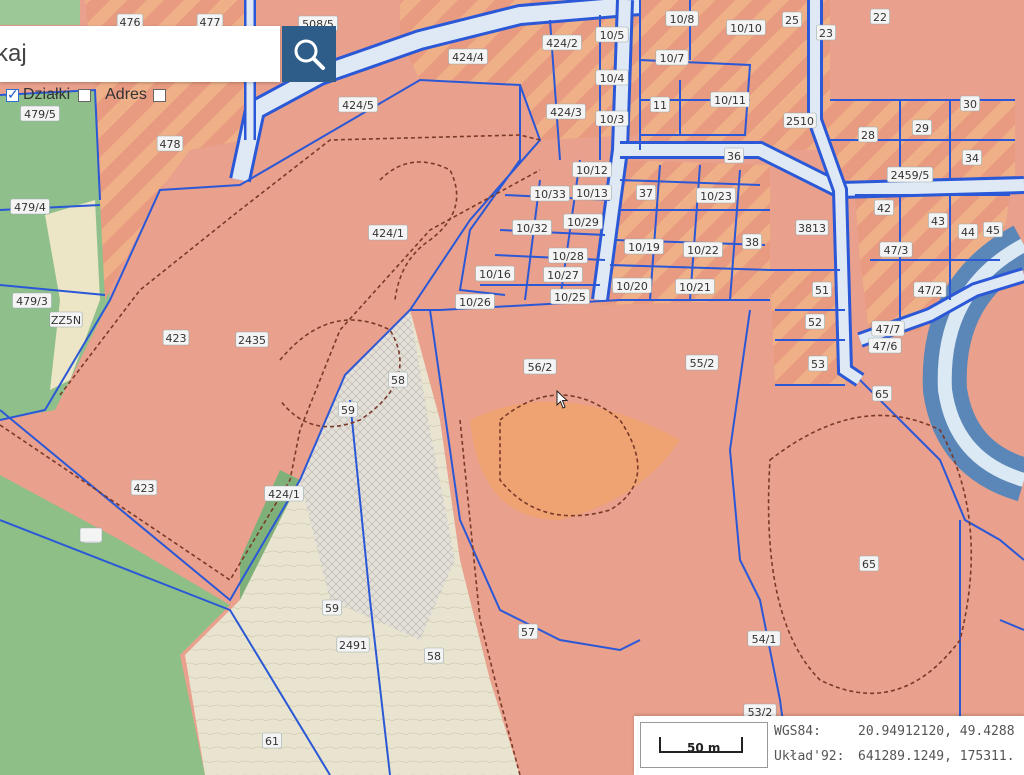 The width and height of the screenshot is (1024, 775). What do you see at coordinates (40, 114) in the screenshot?
I see `parcel-label-text: 479/5` at bounding box center [40, 114].